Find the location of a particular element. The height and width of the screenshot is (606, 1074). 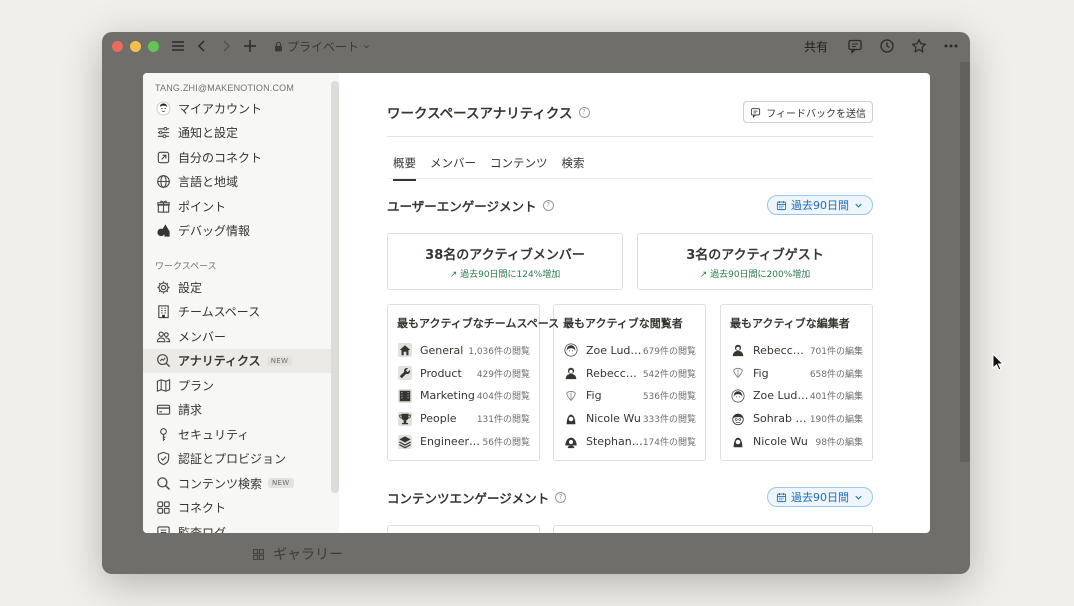

sidebar-item-teamspaces: チームスペース is located at coordinates (241, 312).